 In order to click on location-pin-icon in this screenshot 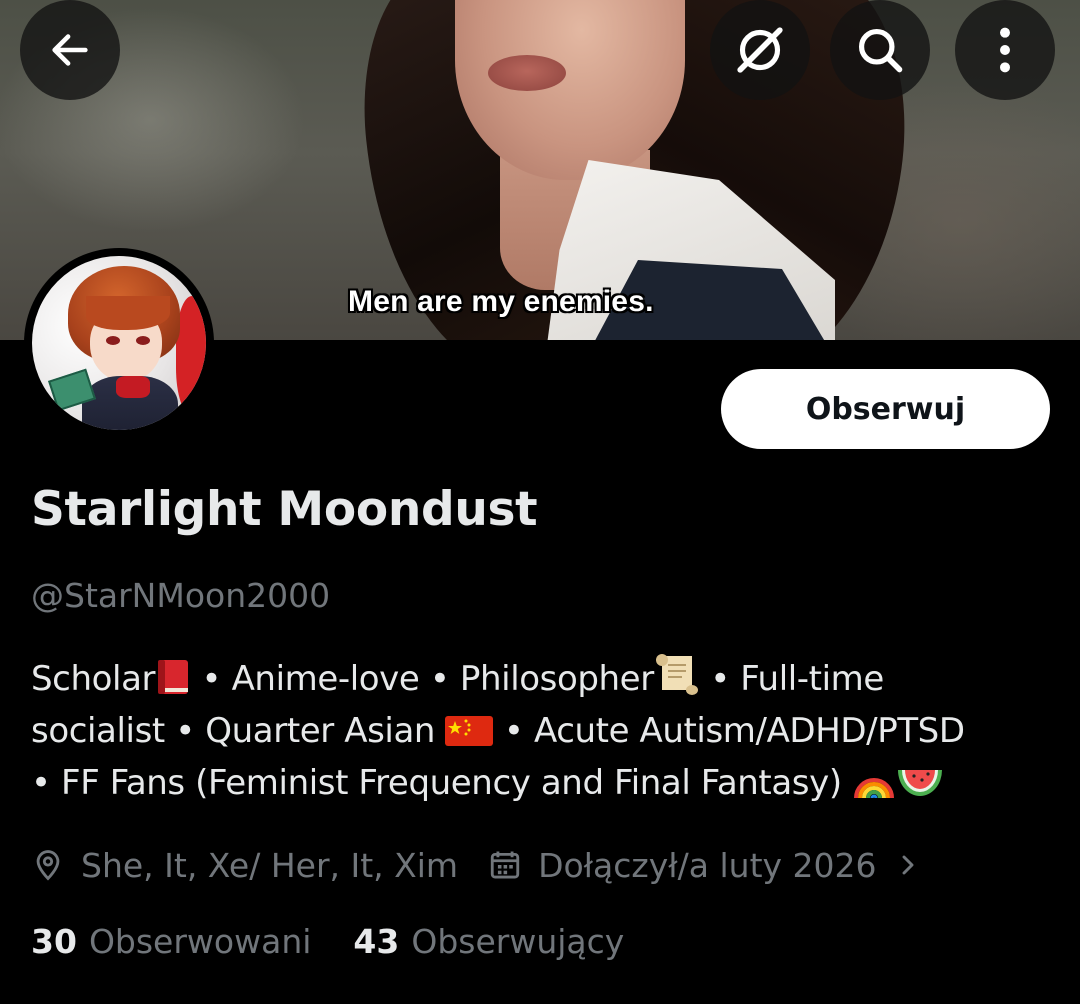, I will do `click(48, 865)`.